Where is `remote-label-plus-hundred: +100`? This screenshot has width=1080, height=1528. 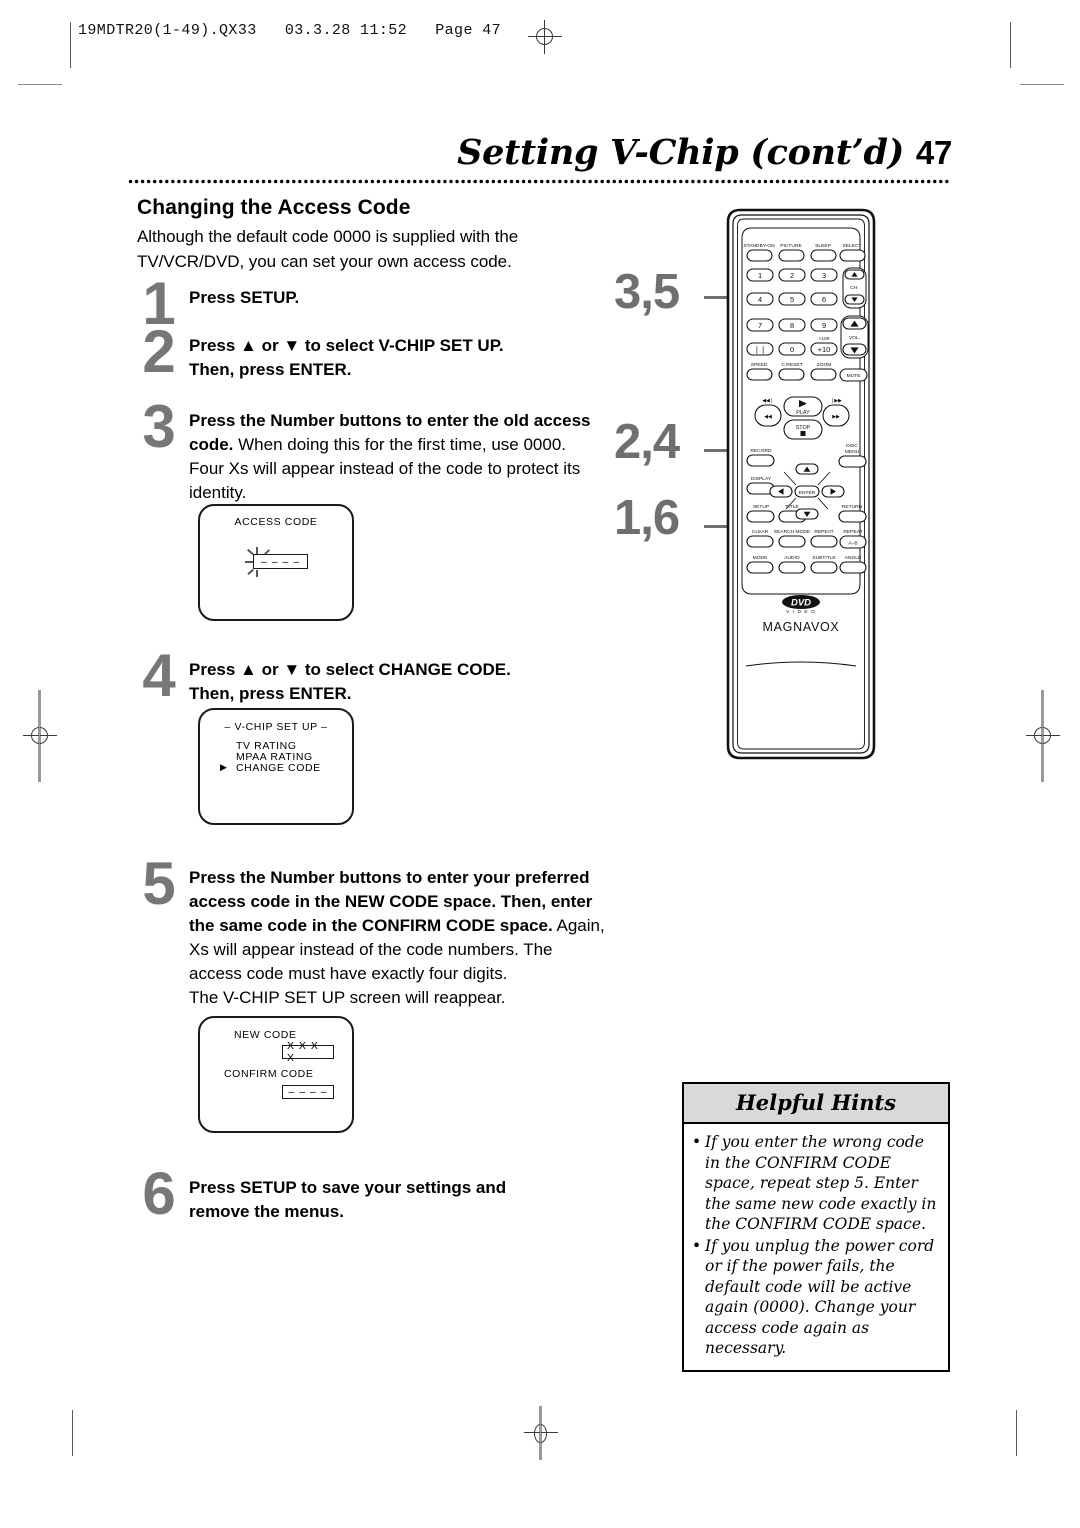 remote-label-plus-hundred: +100 is located at coordinates (823, 339).